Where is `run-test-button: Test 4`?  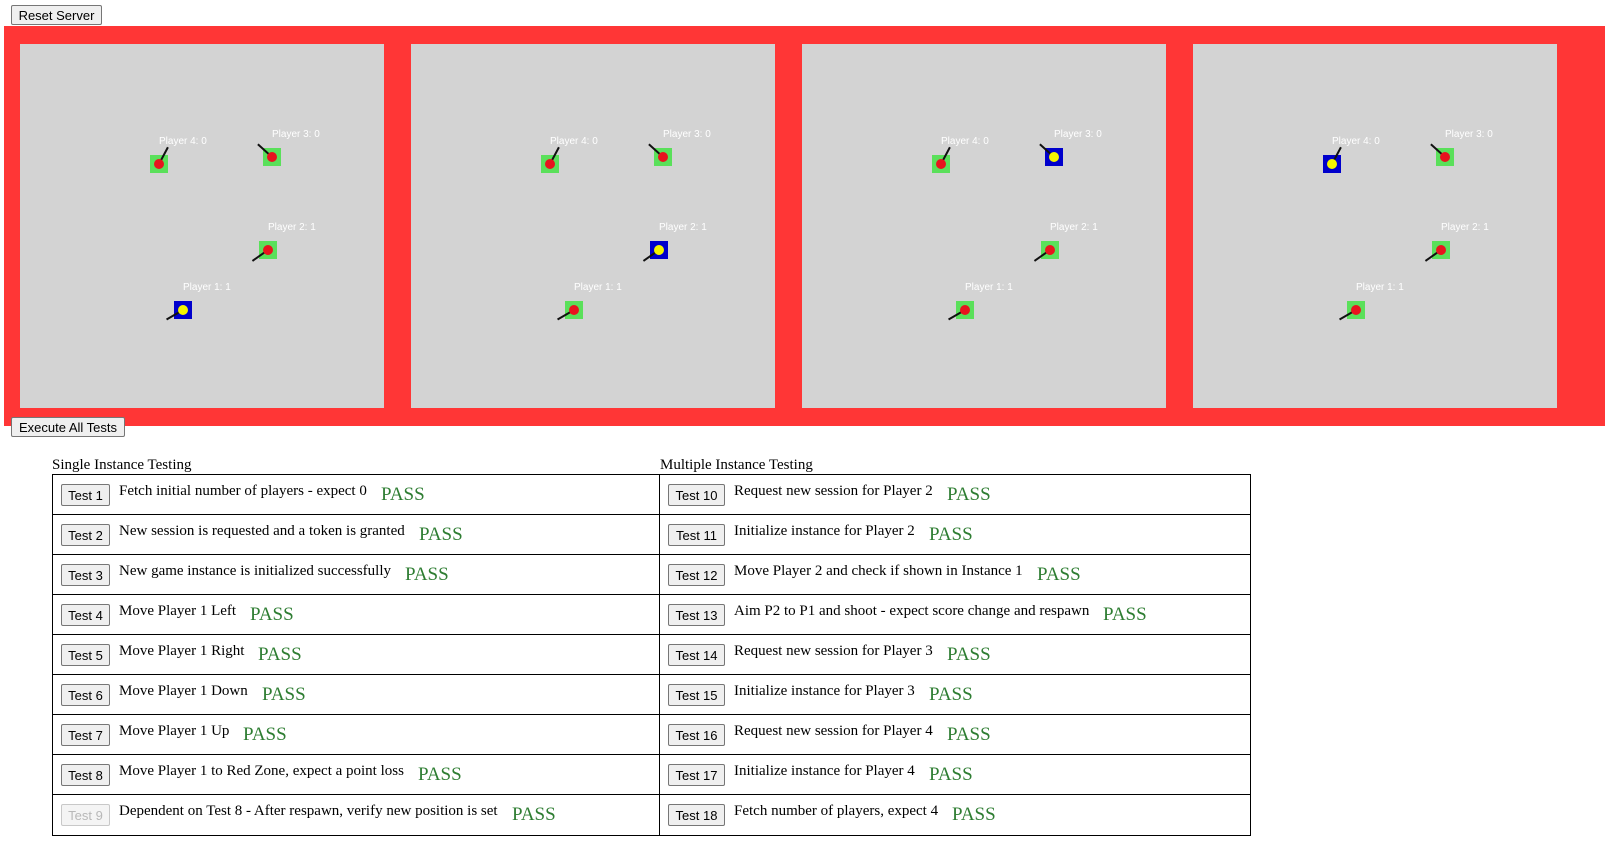 run-test-button: Test 4 is located at coordinates (85, 615).